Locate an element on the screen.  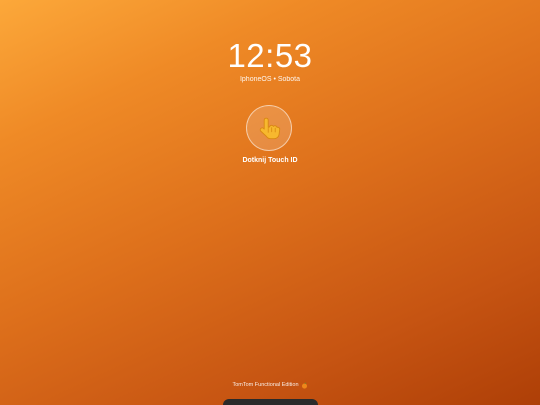
touch-id-label: Dotknij Touch ID is located at coordinates (270, 160).